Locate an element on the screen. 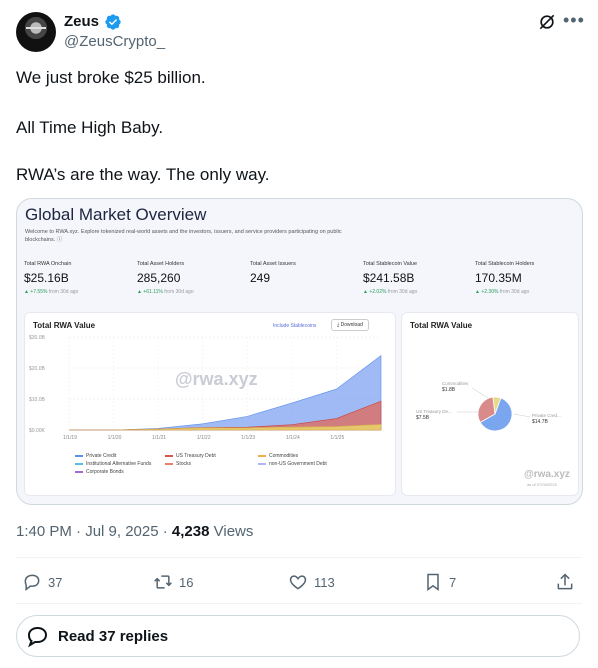  tweet-text-line: We just broke $25 billion. is located at coordinates (111, 77).